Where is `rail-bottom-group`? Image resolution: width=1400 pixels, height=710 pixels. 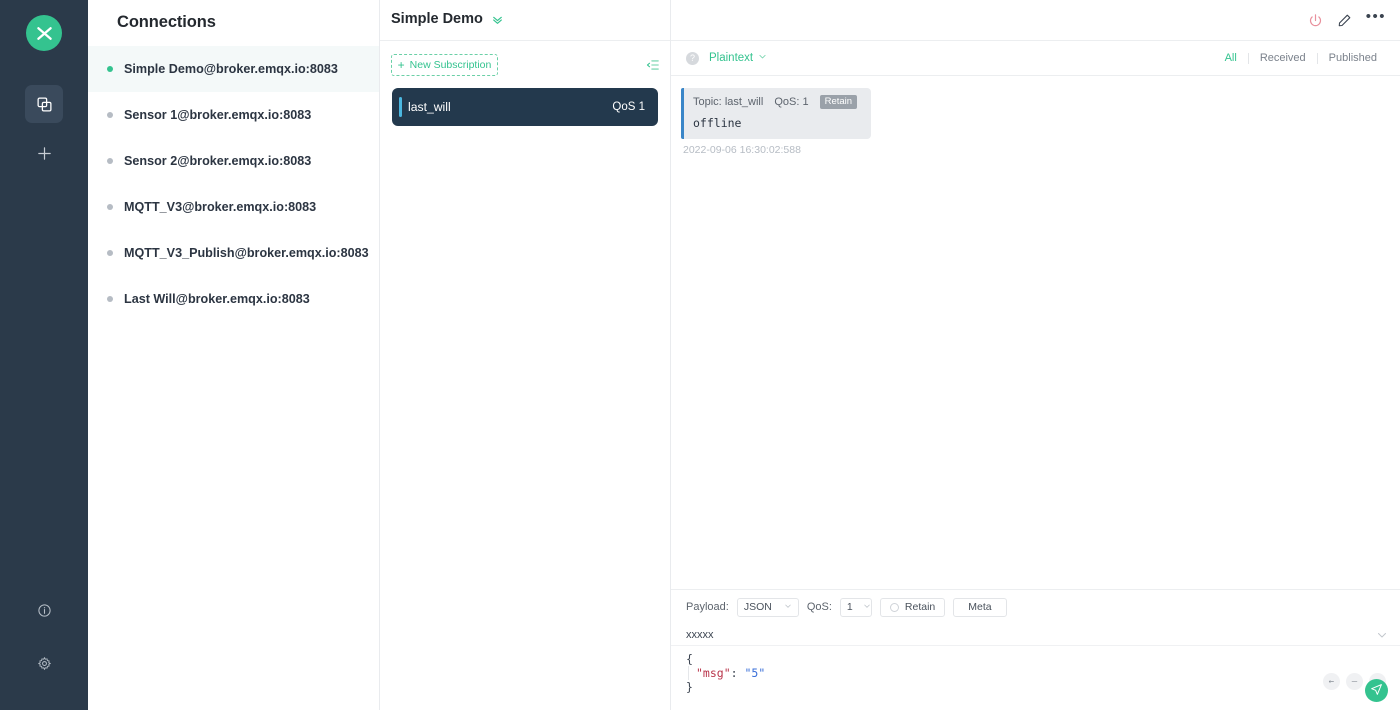 rail-bottom-group is located at coordinates (44, 636).